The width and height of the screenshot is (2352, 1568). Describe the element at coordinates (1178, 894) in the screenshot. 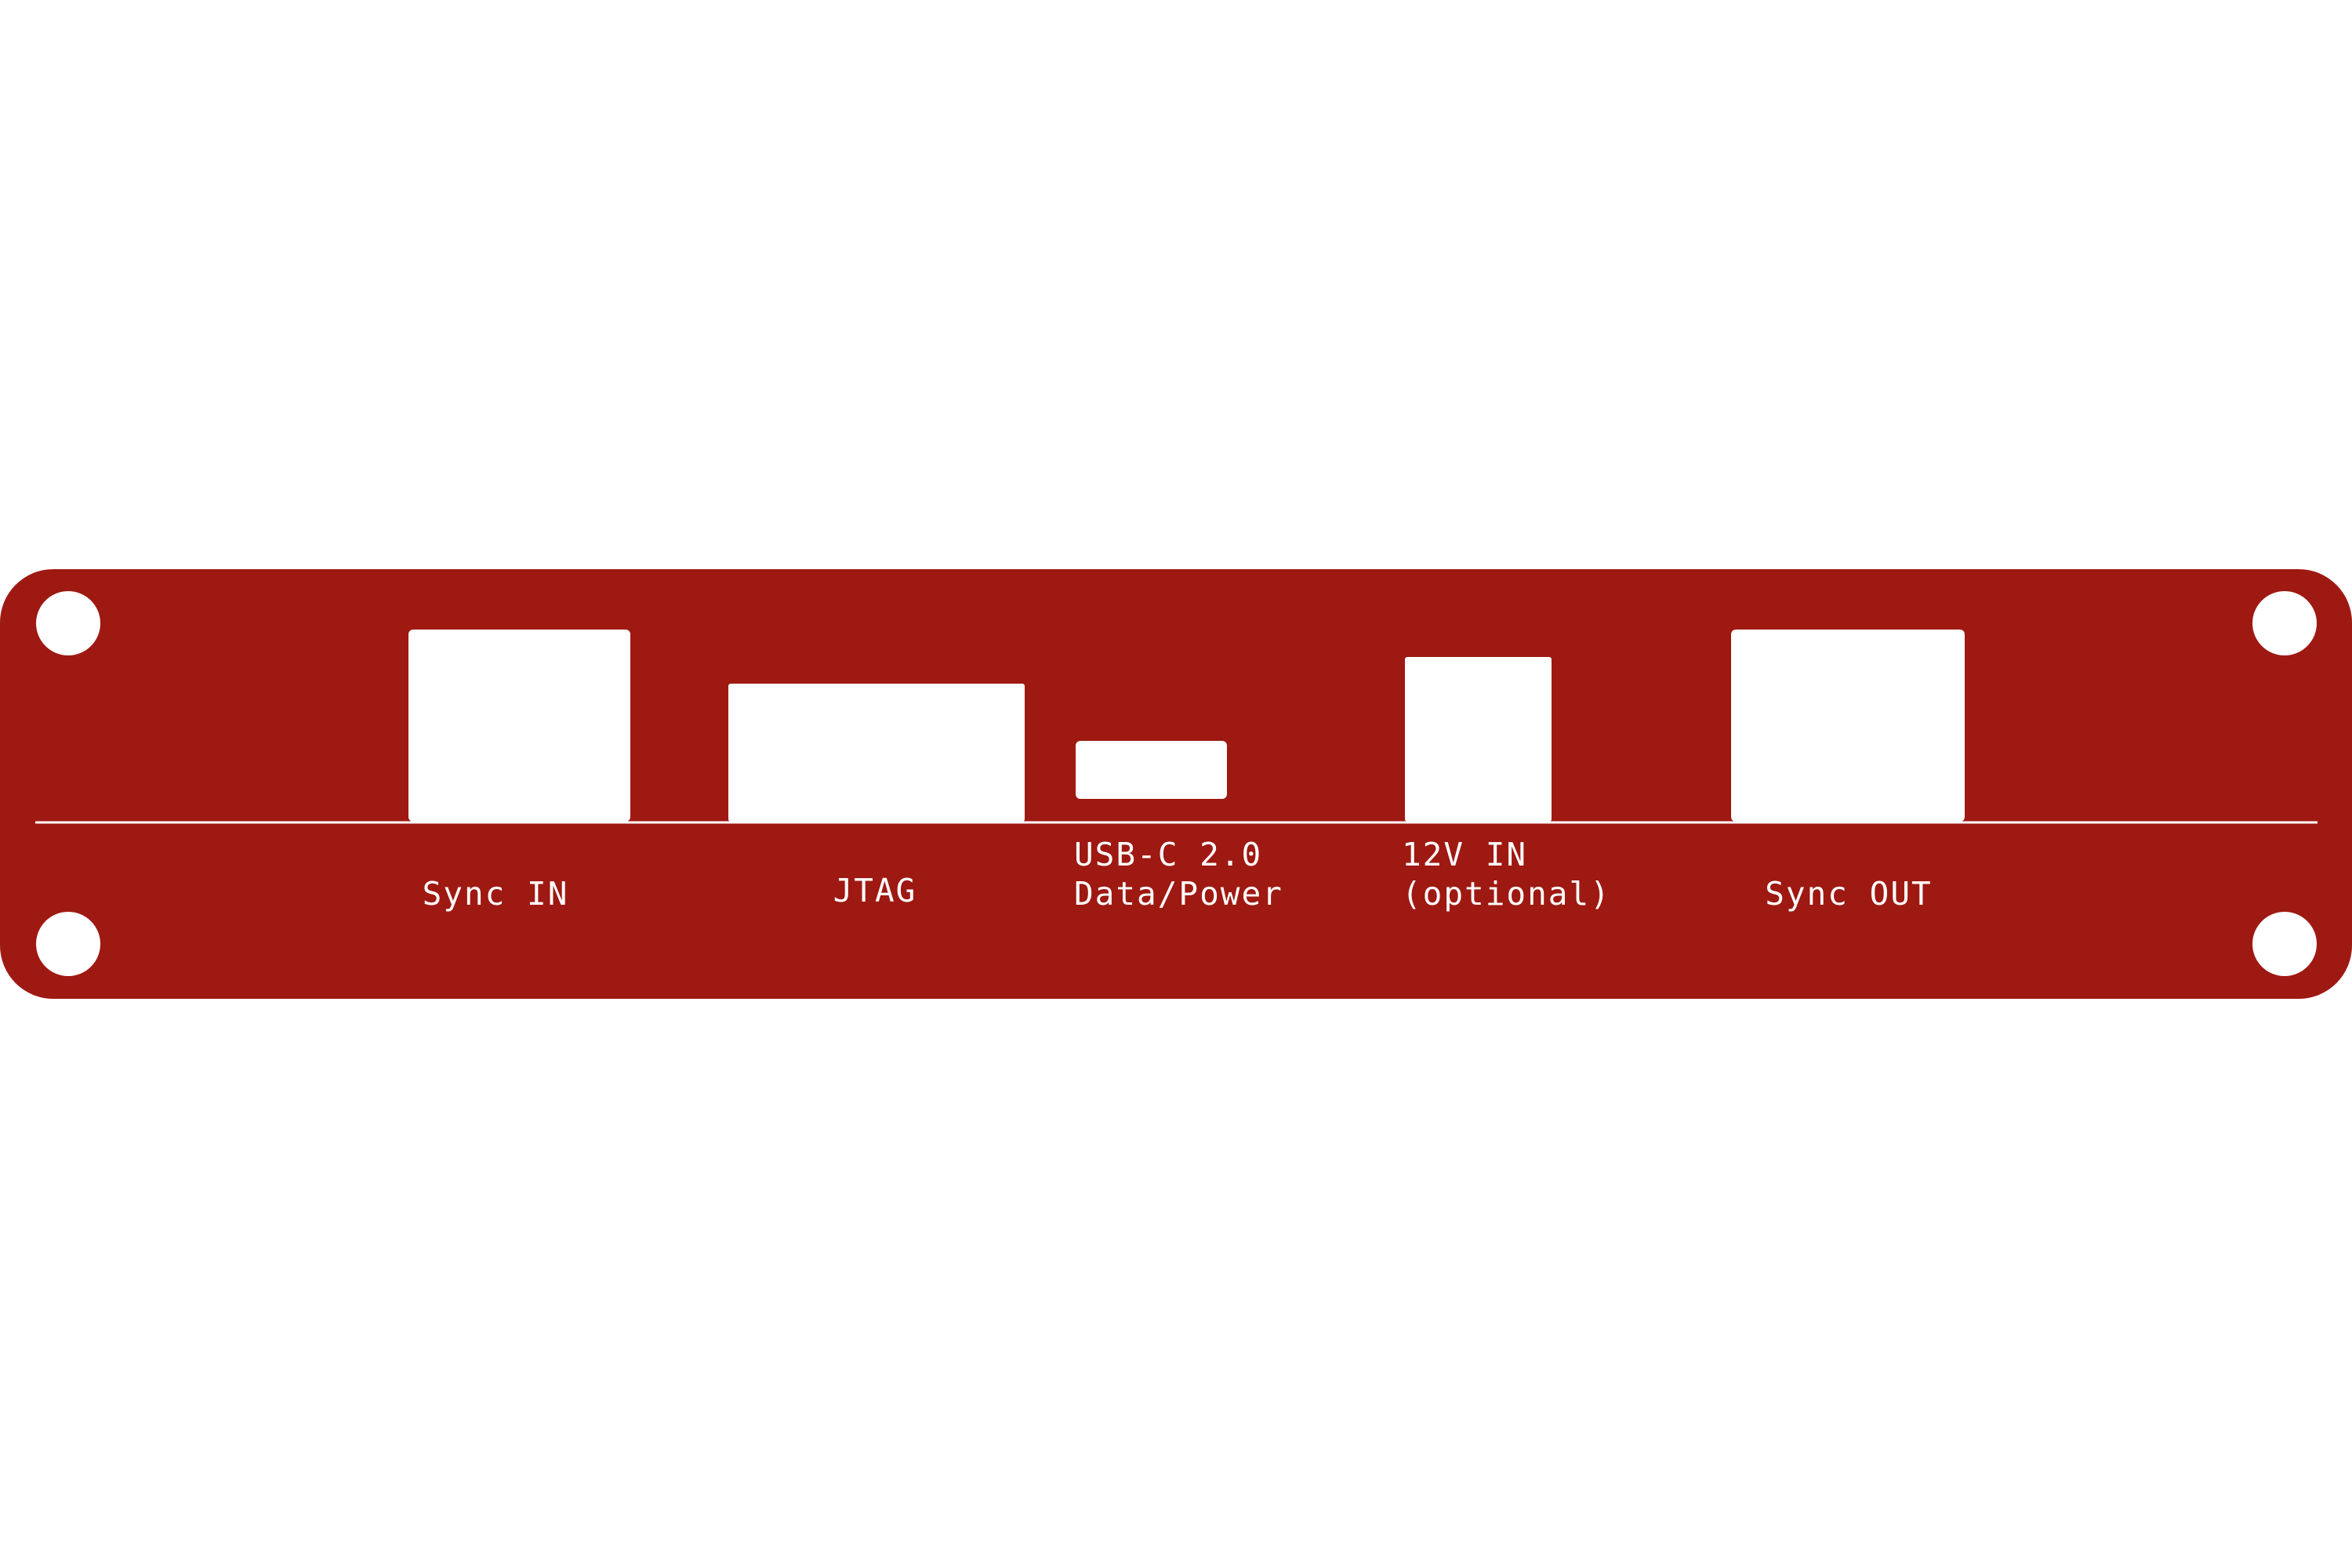

I see `label-usb-c-line2: Data/Power` at that location.